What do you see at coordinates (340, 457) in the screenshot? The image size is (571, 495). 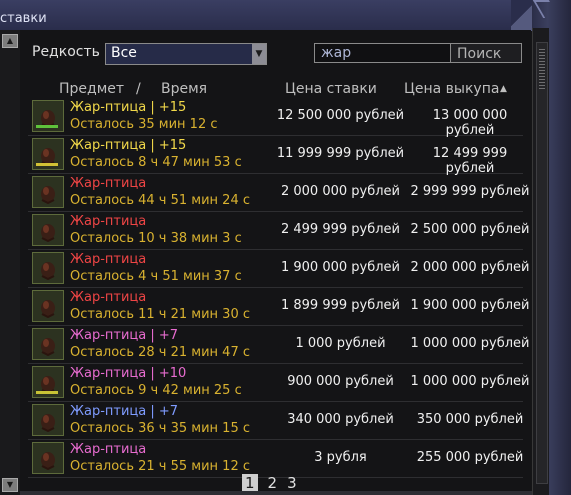 I see `bid-price: 3 рубля` at bounding box center [340, 457].